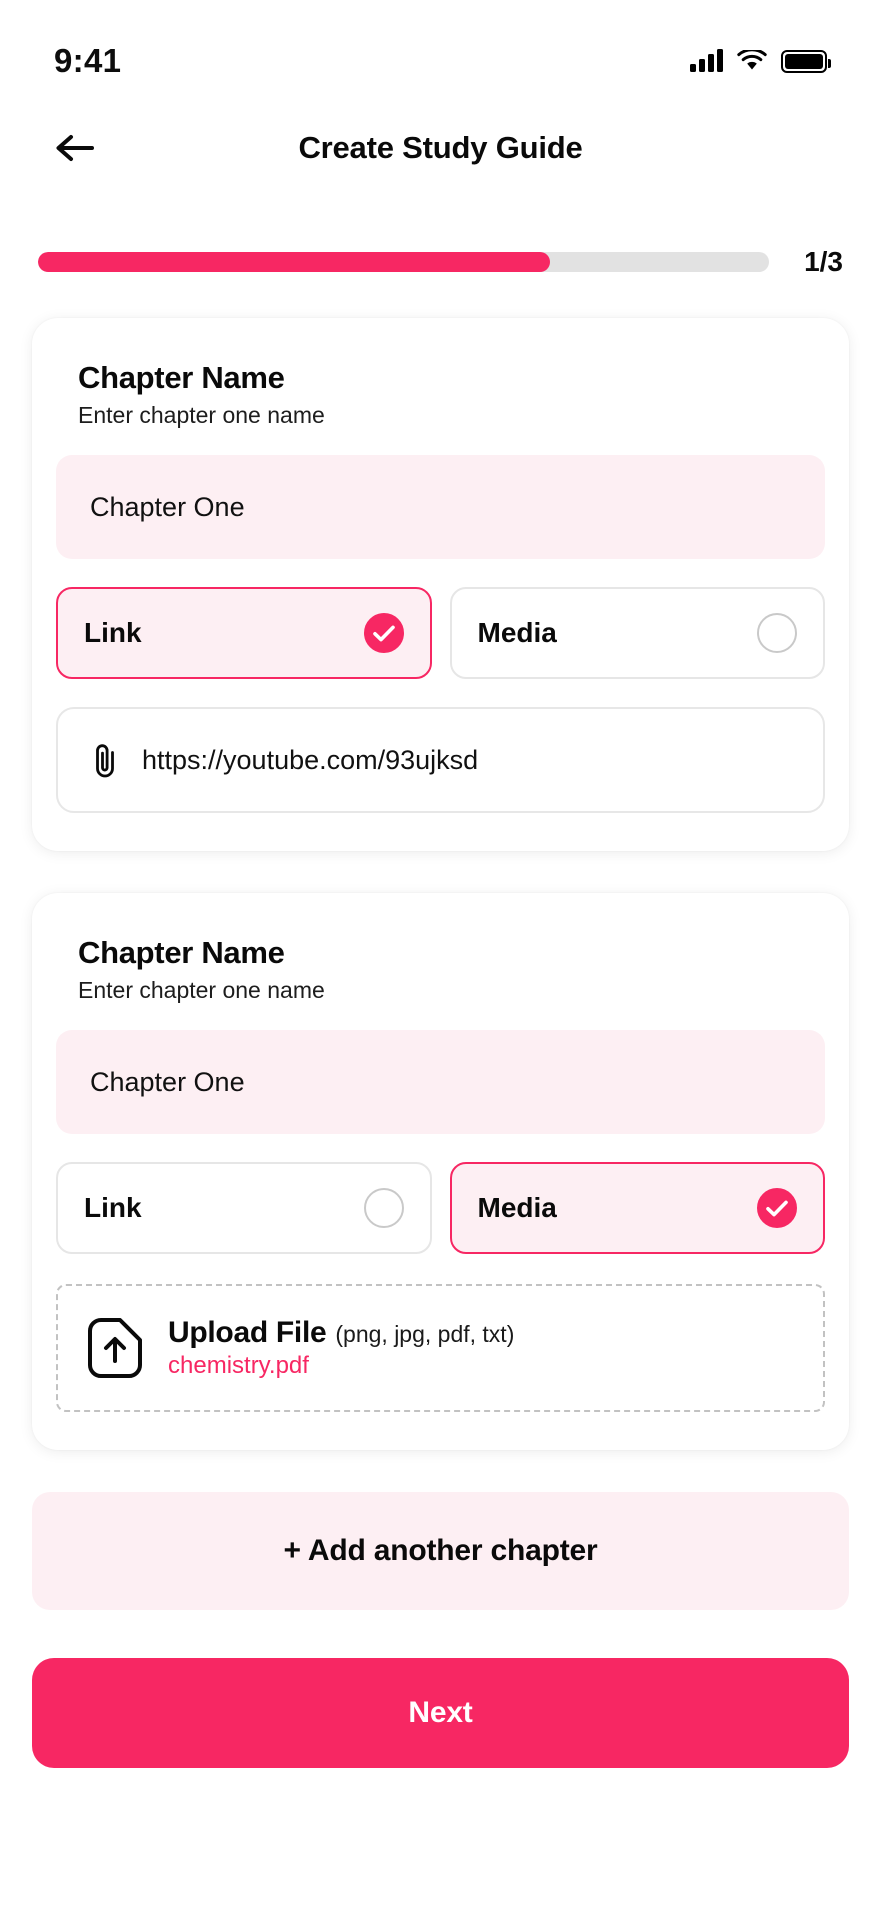 This screenshot has height=1906, width=881. I want to click on battery-full-icon, so click(806, 61).